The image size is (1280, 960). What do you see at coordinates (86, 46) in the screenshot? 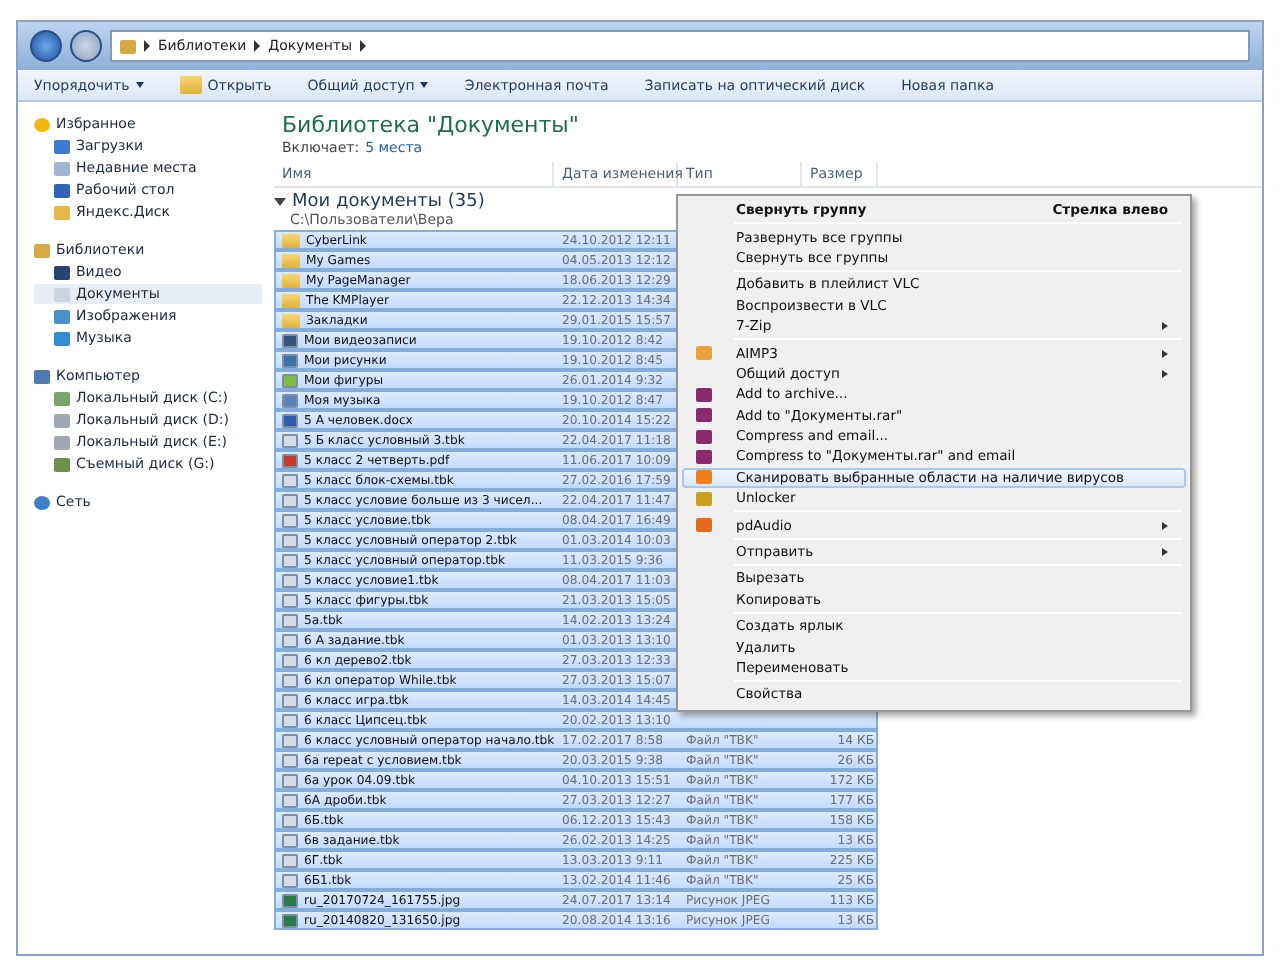
I see `forward-button` at bounding box center [86, 46].